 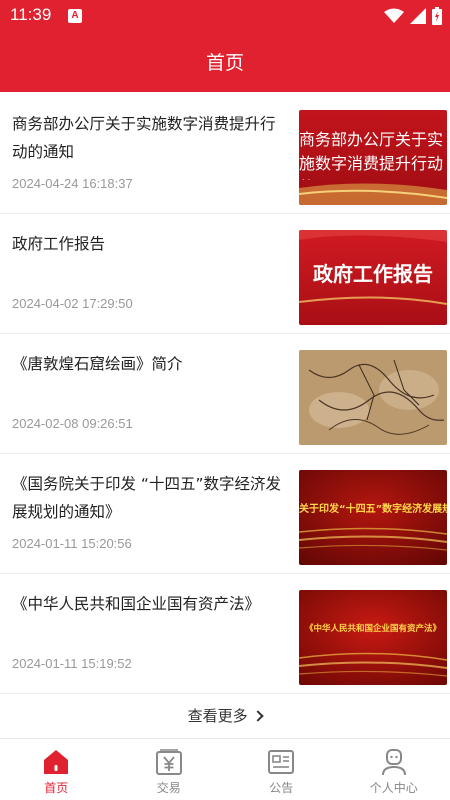 I want to click on person-icon, so click(x=393, y=762).